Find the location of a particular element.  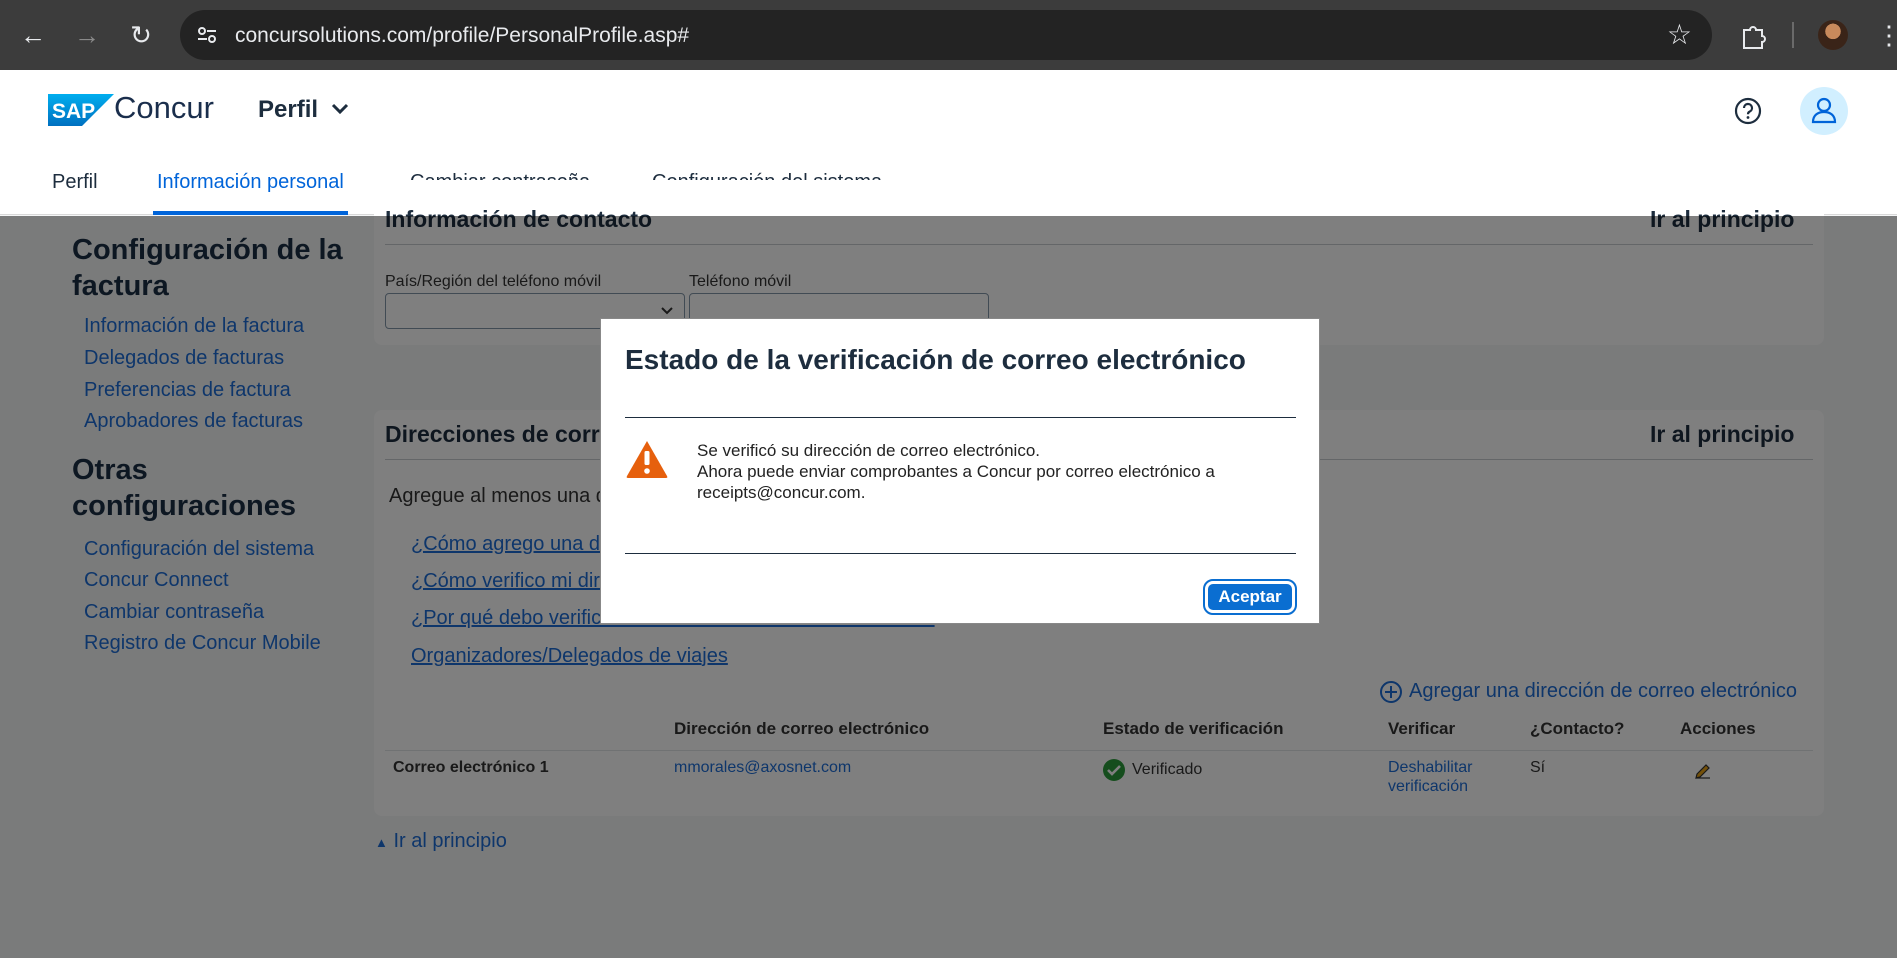

forward-icon: → is located at coordinates (87, 35).